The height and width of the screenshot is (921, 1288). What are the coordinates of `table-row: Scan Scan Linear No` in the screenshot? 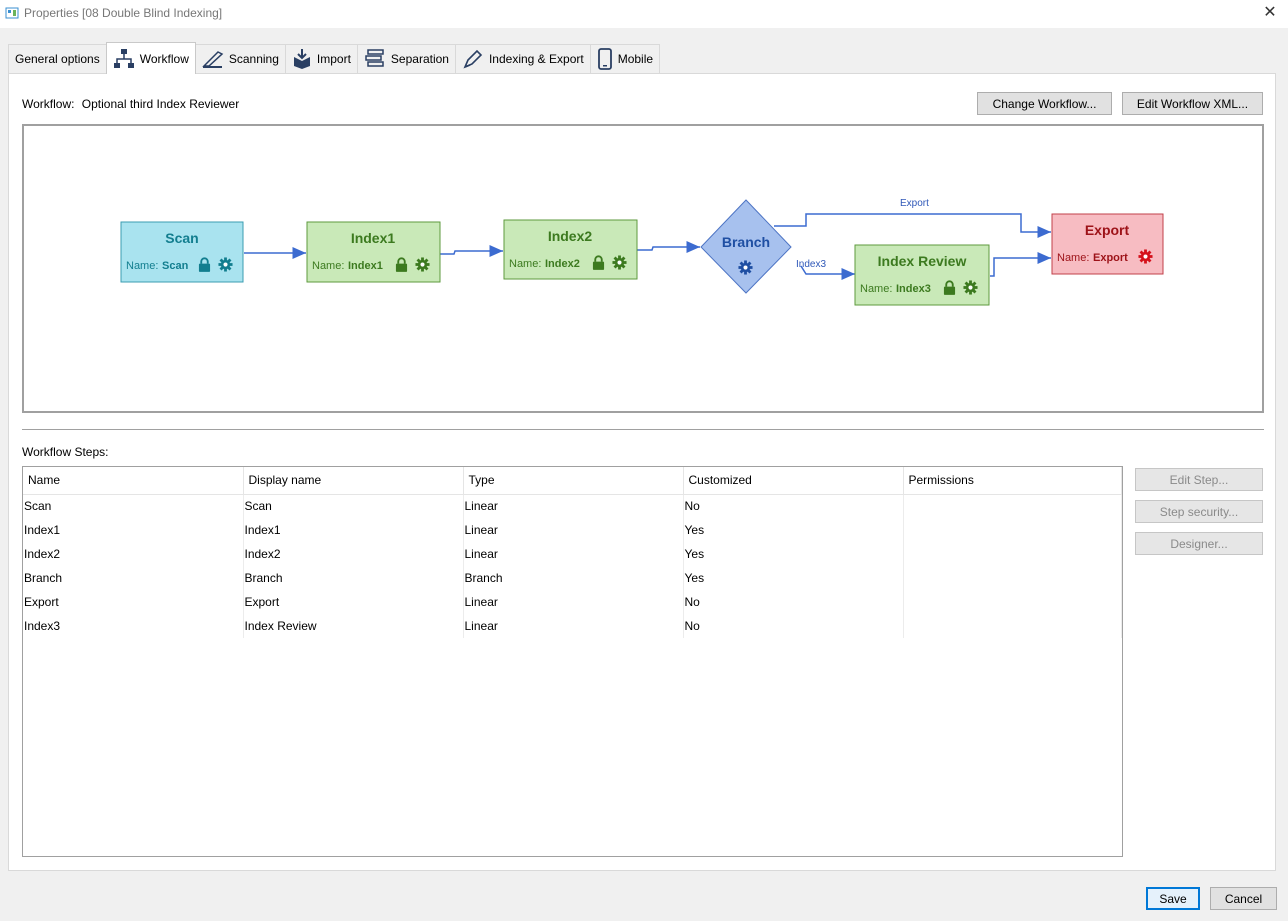 It's located at (572, 506).